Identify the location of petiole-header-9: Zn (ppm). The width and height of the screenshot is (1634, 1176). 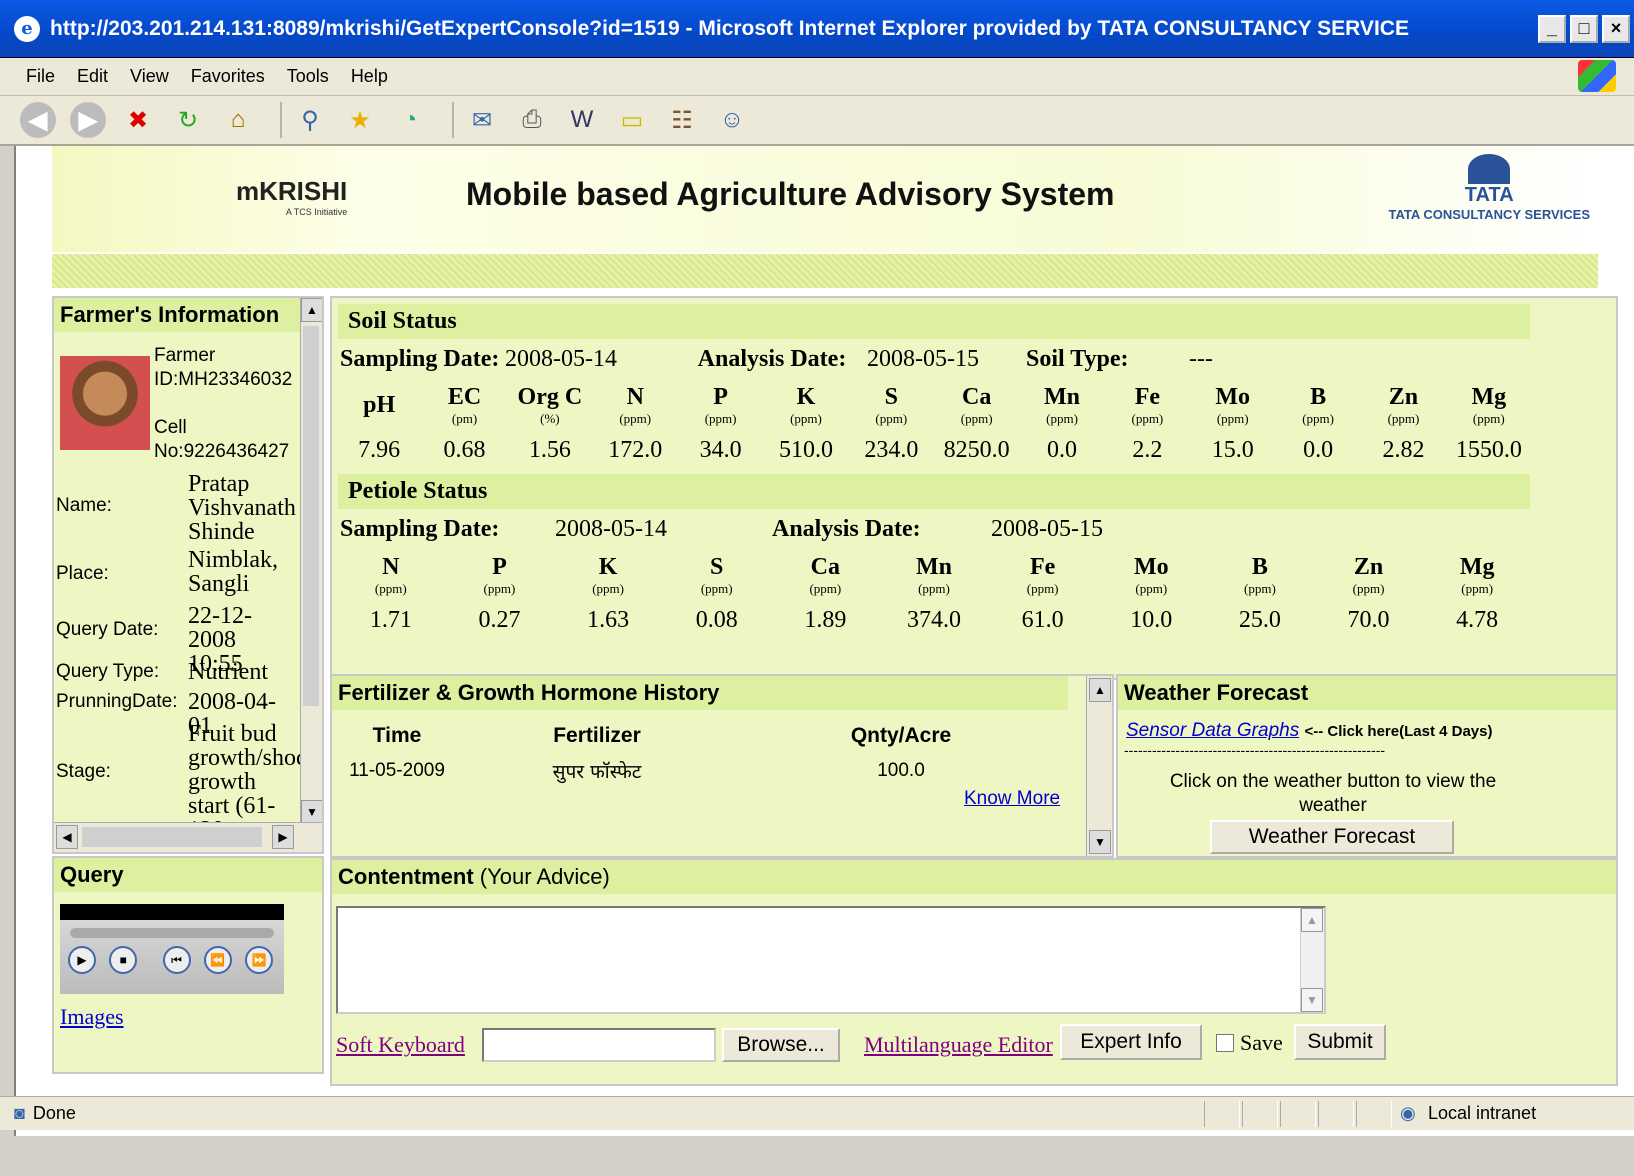
(1368, 575).